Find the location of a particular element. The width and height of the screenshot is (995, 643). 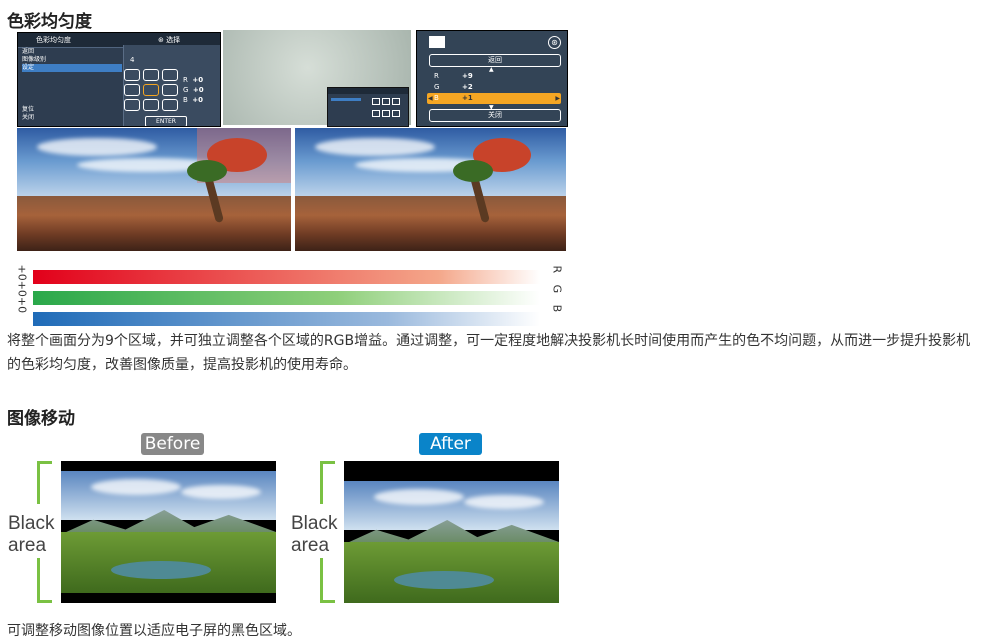

osd-menu-item: 复位 is located at coordinates (28, 109).